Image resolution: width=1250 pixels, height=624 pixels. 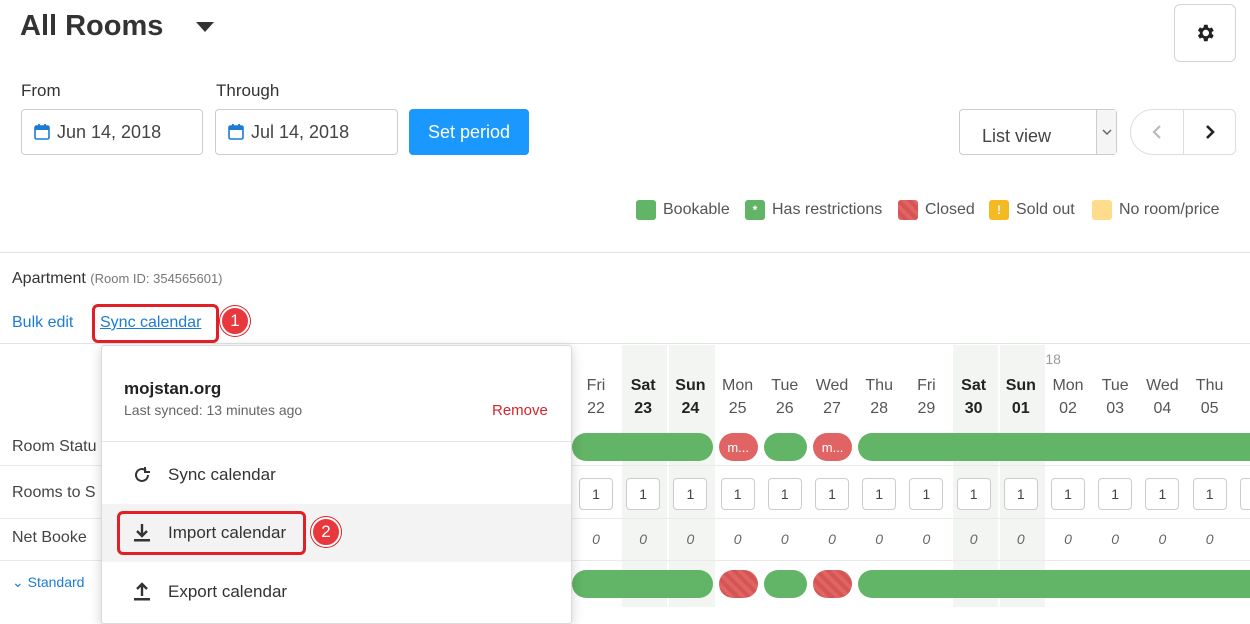 I want to click on day-of-month: 05, so click(x=1209, y=408).